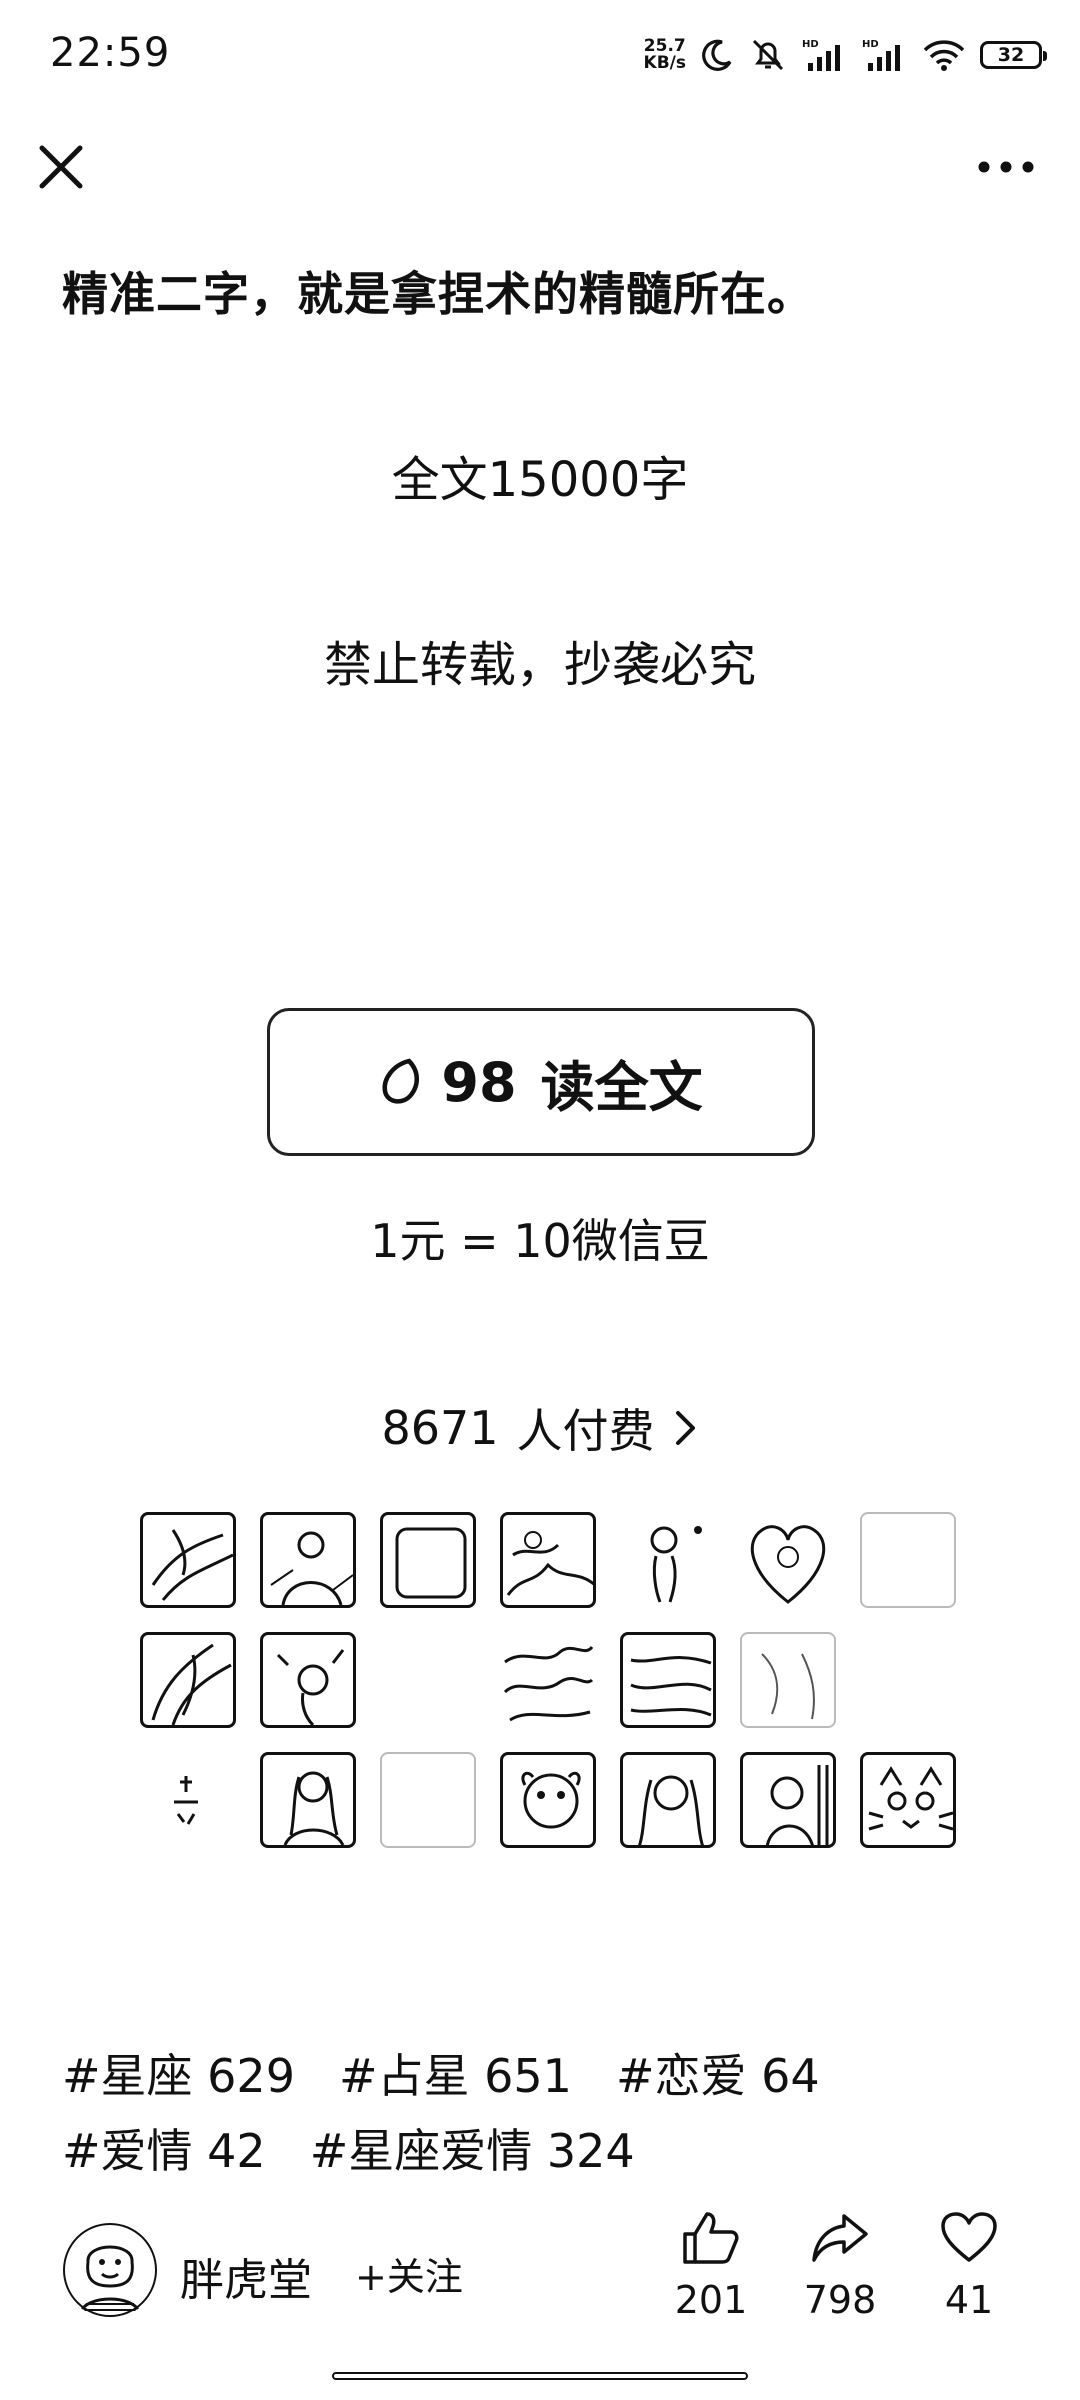 This screenshot has height=2400, width=1080. I want to click on article-last-line: 精准二字，就是拿捏术的精髓所在。, so click(438, 294).